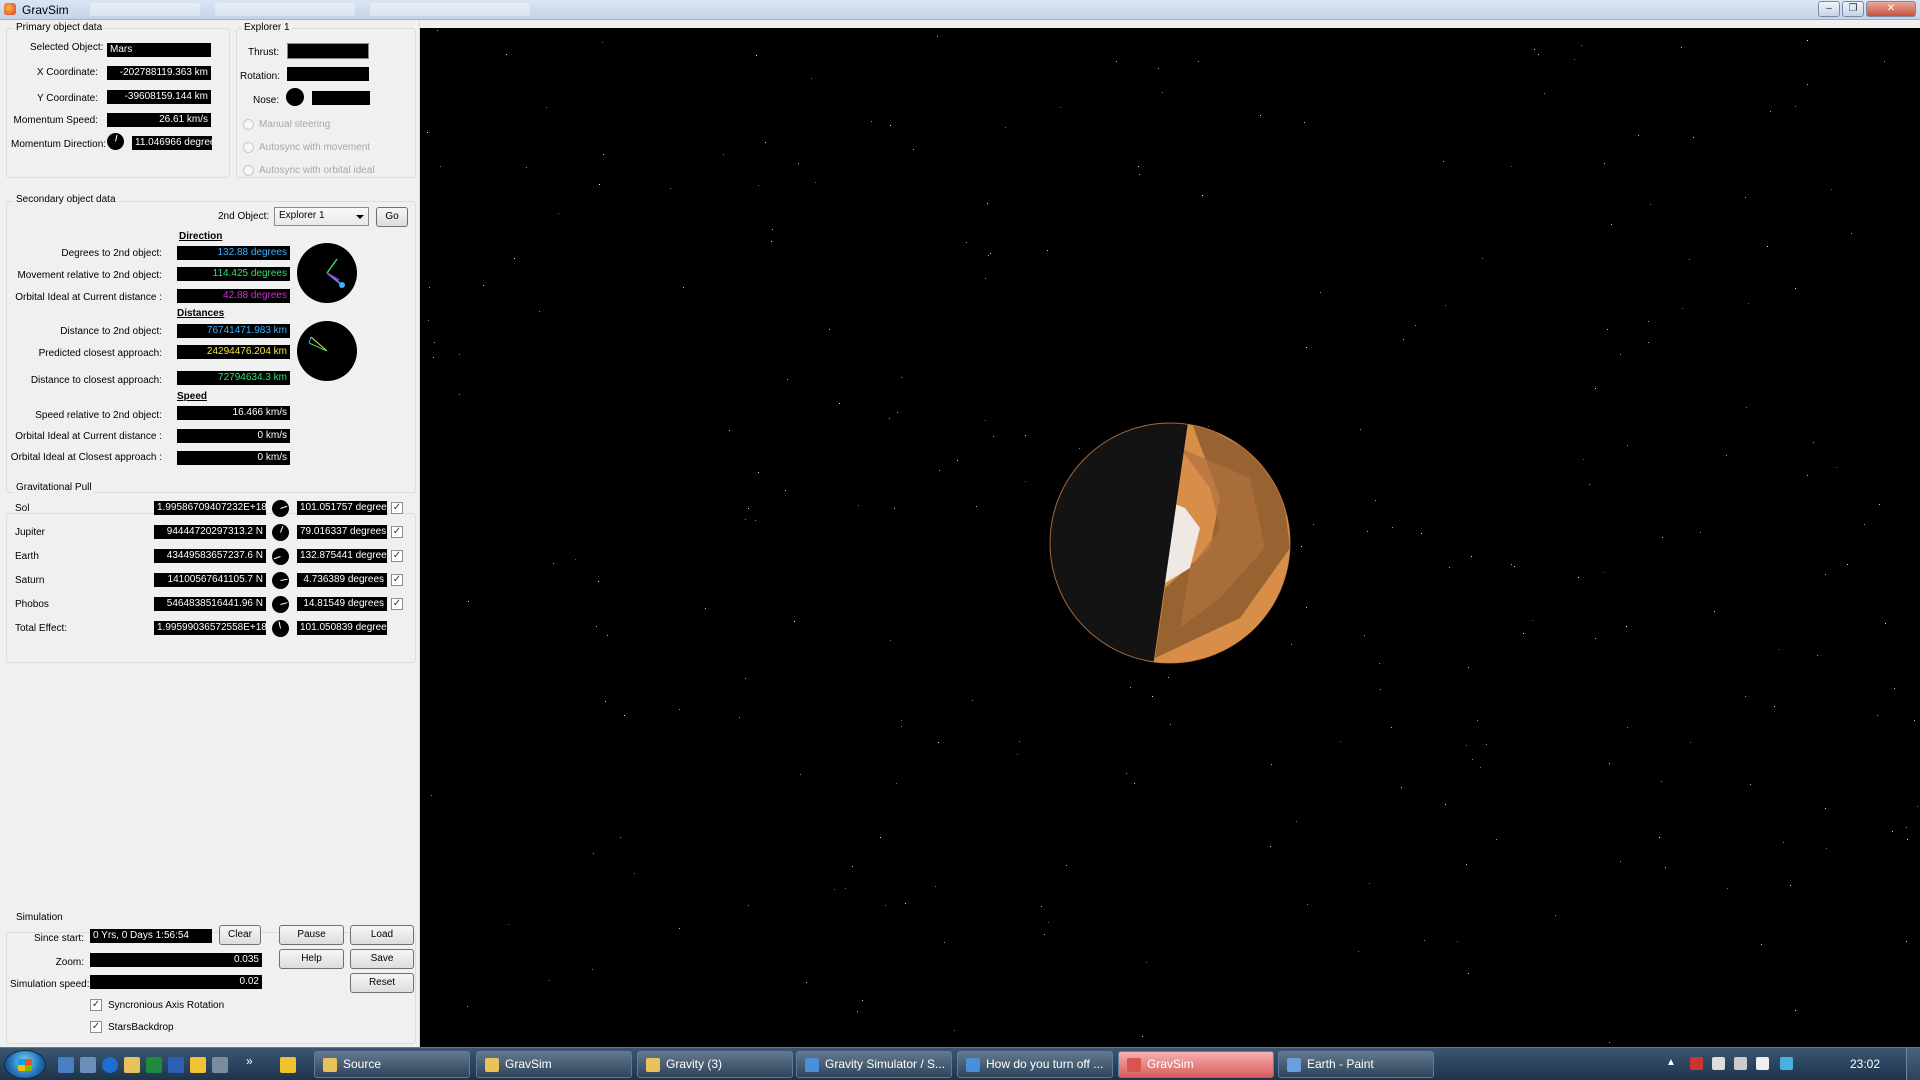  Describe the element at coordinates (88, 1065) in the screenshot. I see `window-switch-icon` at that location.